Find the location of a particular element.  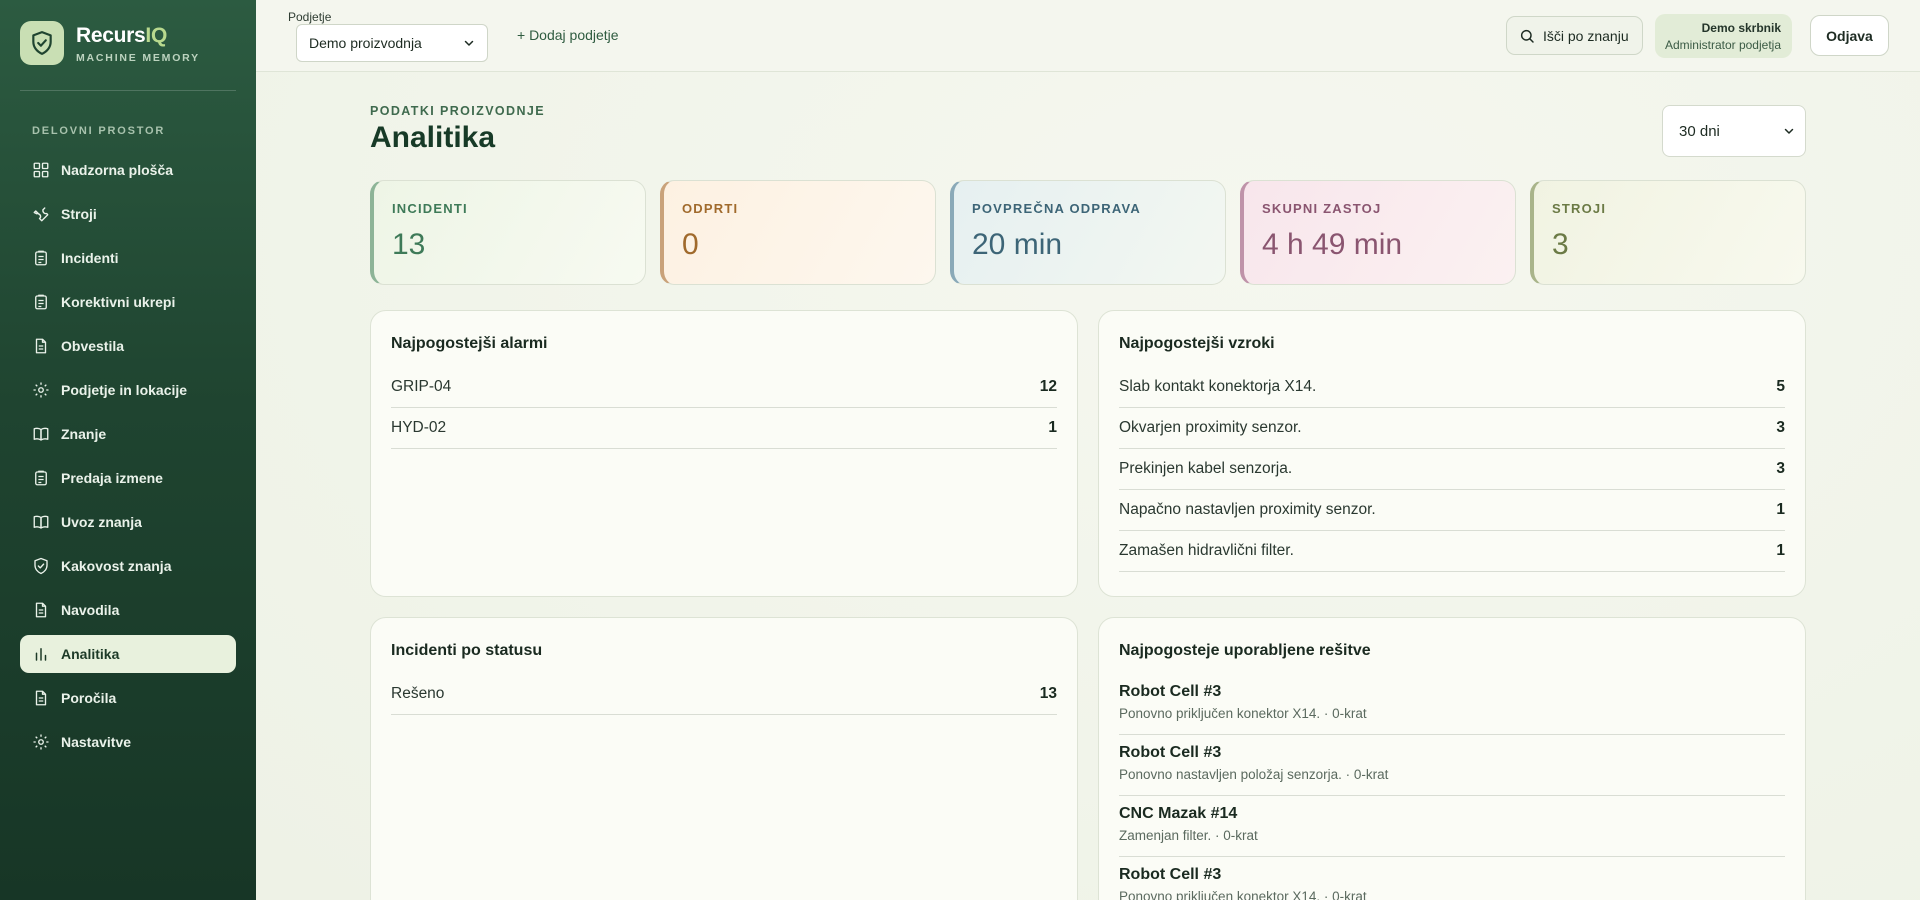

knowledge-search-button: Išči po znanju is located at coordinates (1574, 35).